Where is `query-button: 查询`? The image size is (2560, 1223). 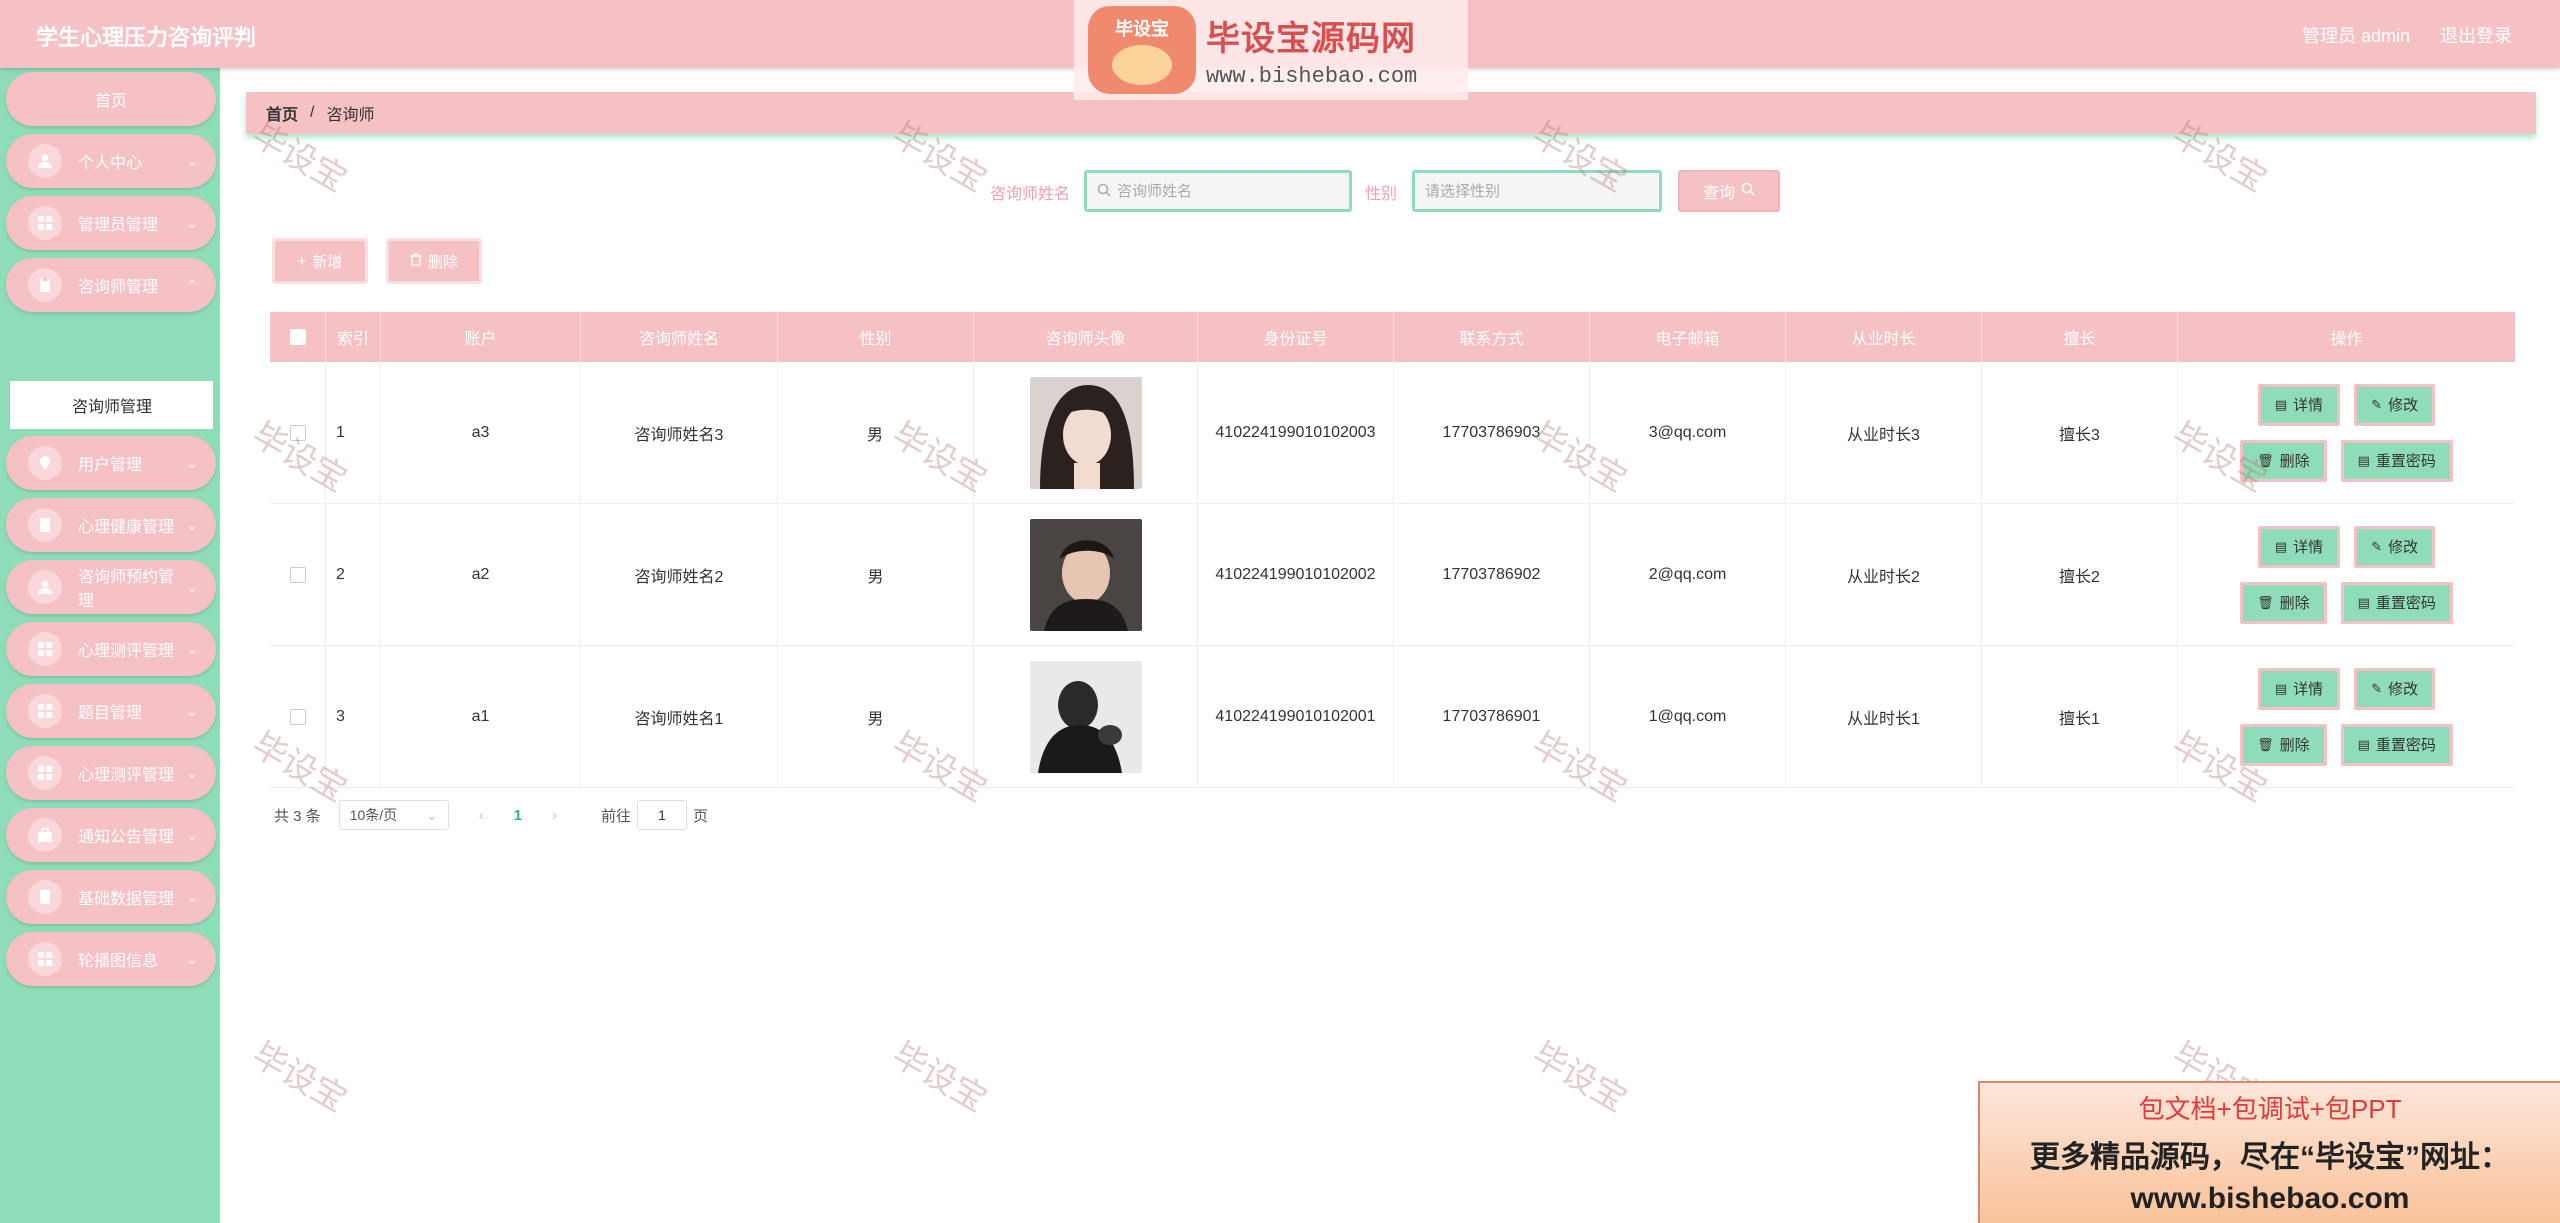
query-button: 查询 is located at coordinates (1729, 191).